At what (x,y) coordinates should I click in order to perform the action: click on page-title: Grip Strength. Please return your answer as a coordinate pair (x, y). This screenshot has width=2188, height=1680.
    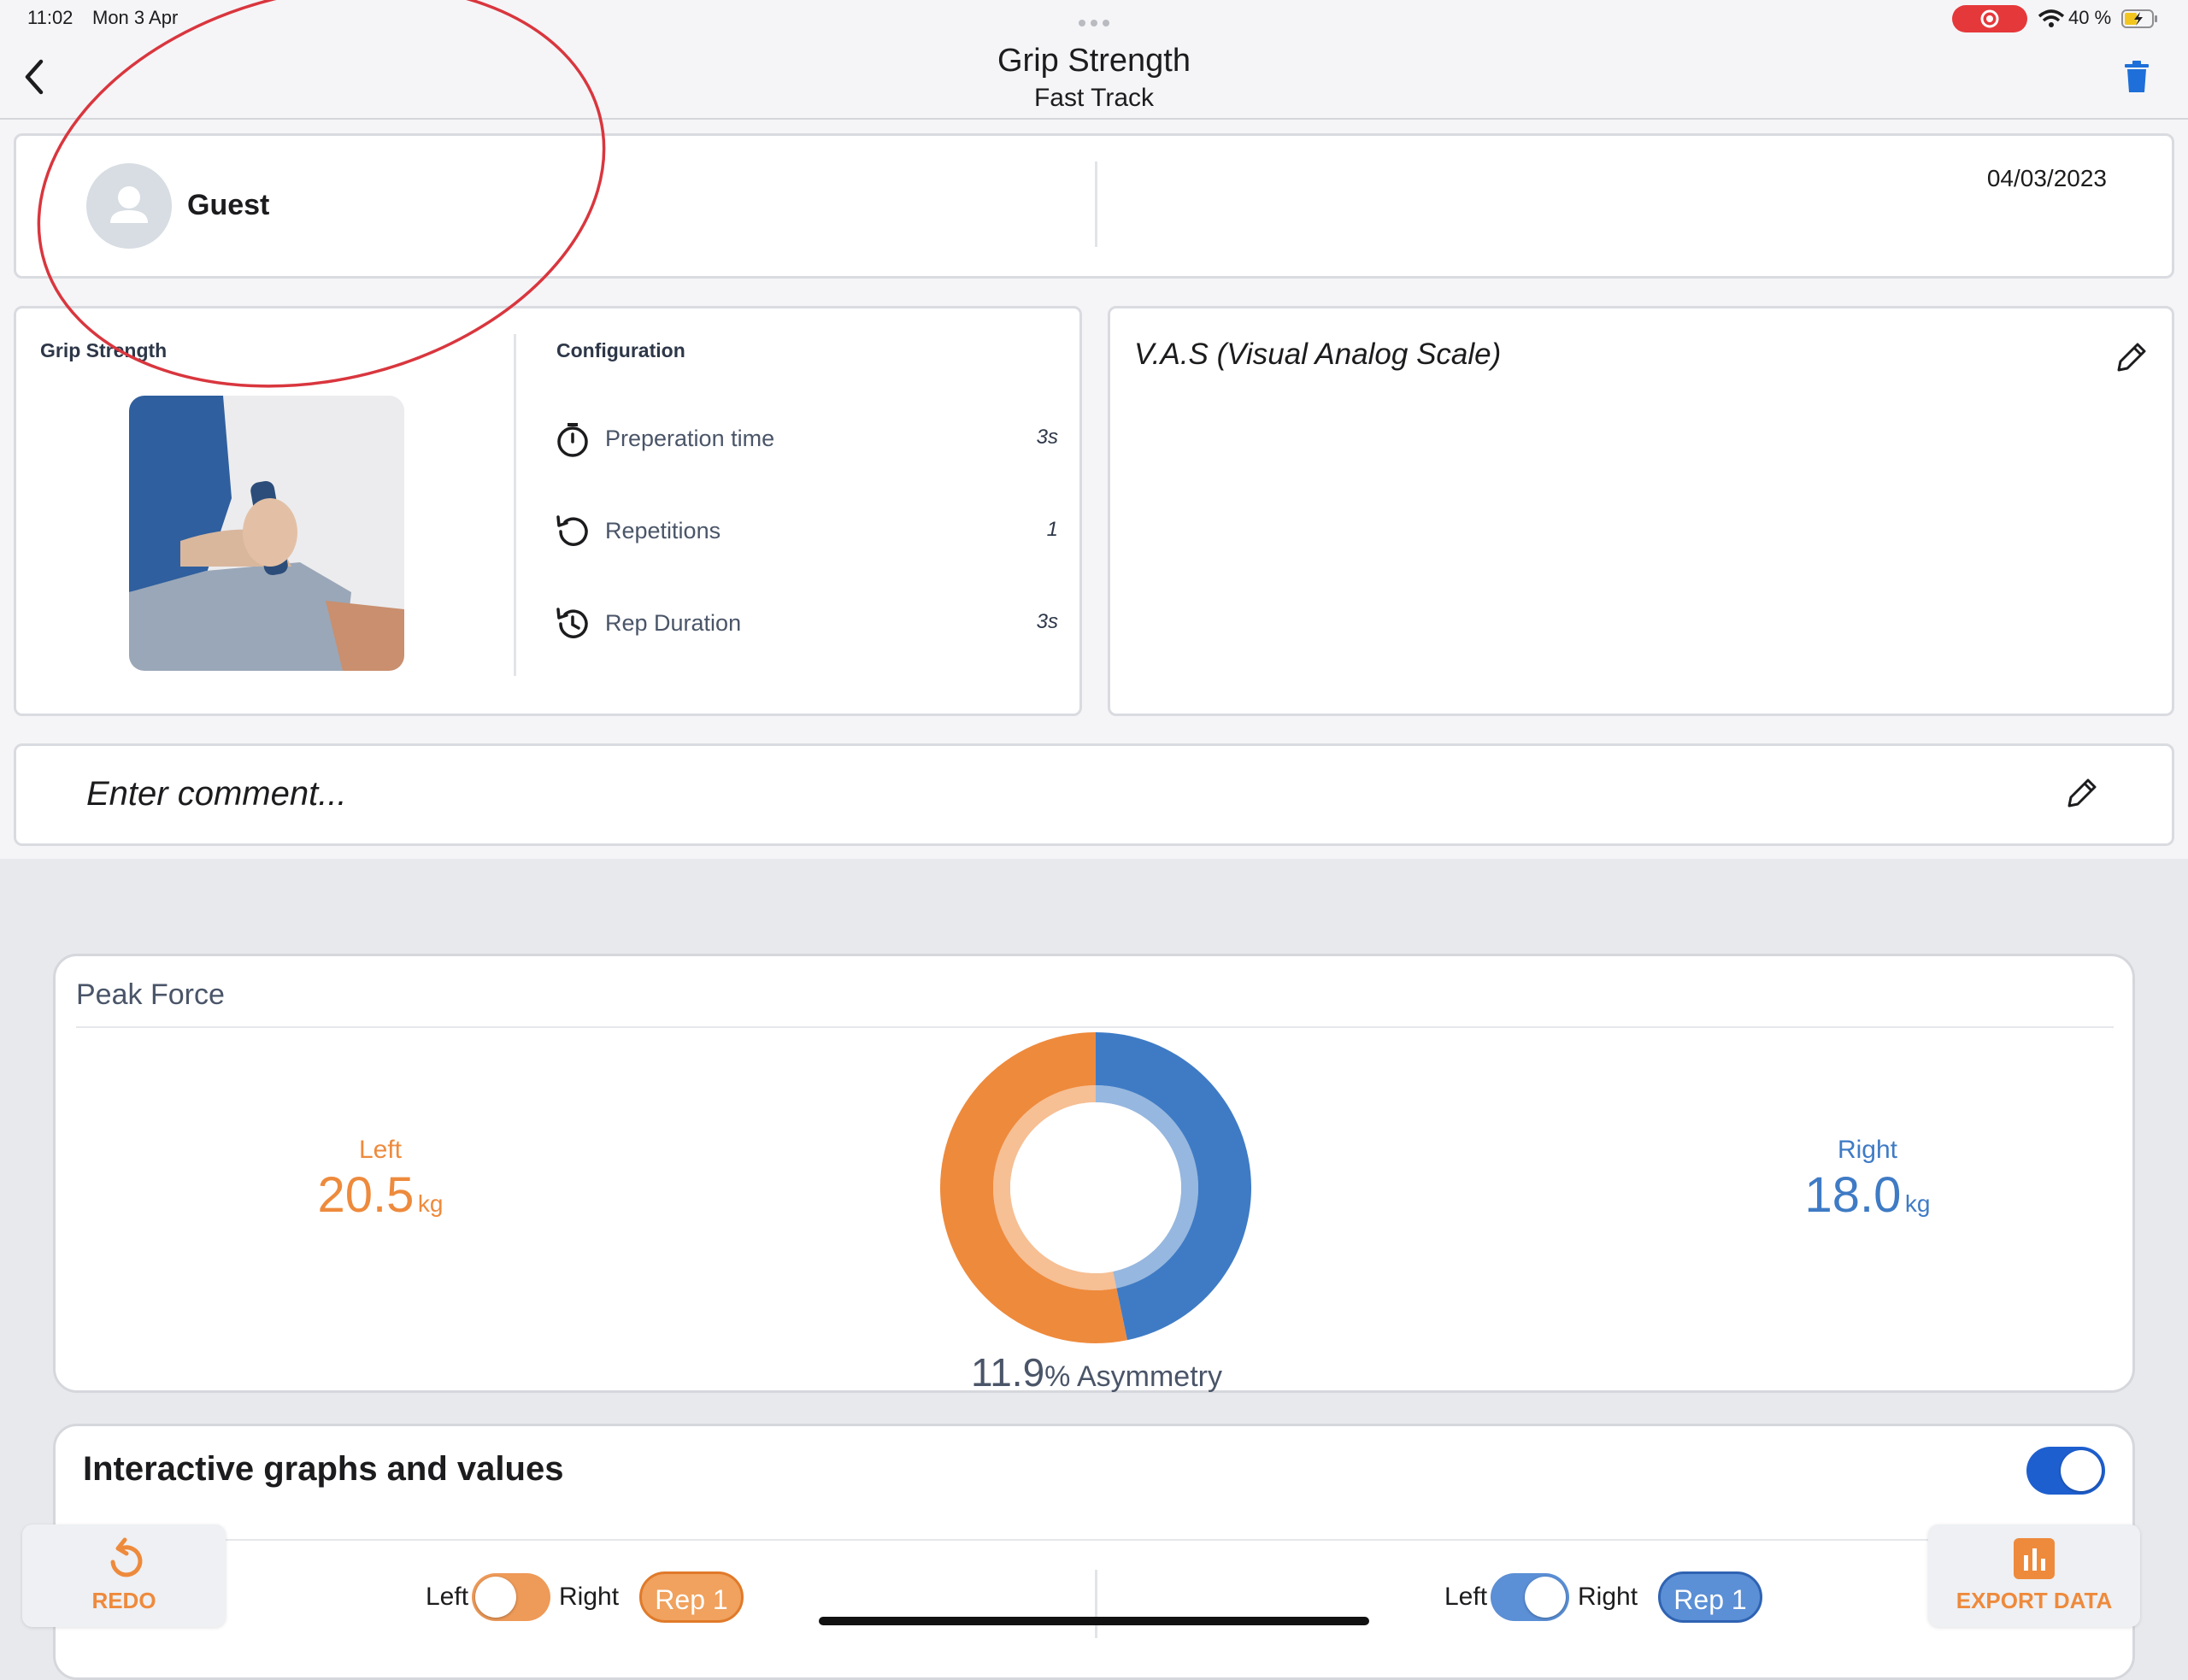
    Looking at the image, I should click on (1094, 61).